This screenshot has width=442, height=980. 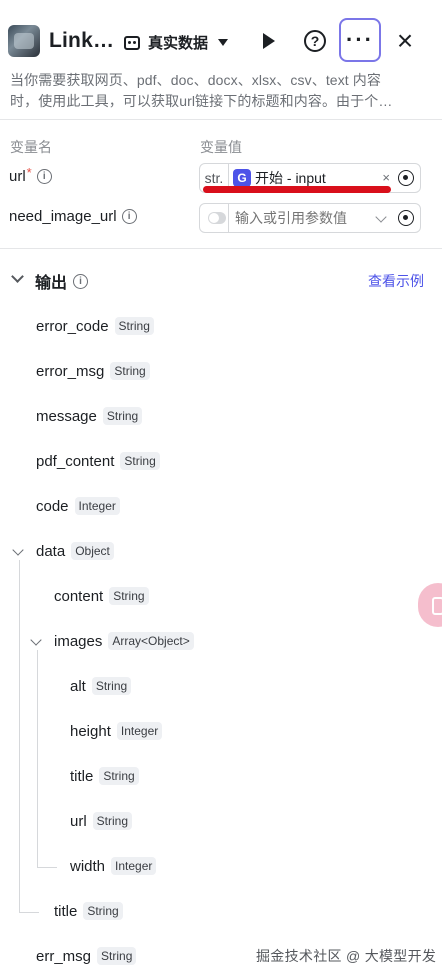 I want to click on run-button, so click(x=269, y=41).